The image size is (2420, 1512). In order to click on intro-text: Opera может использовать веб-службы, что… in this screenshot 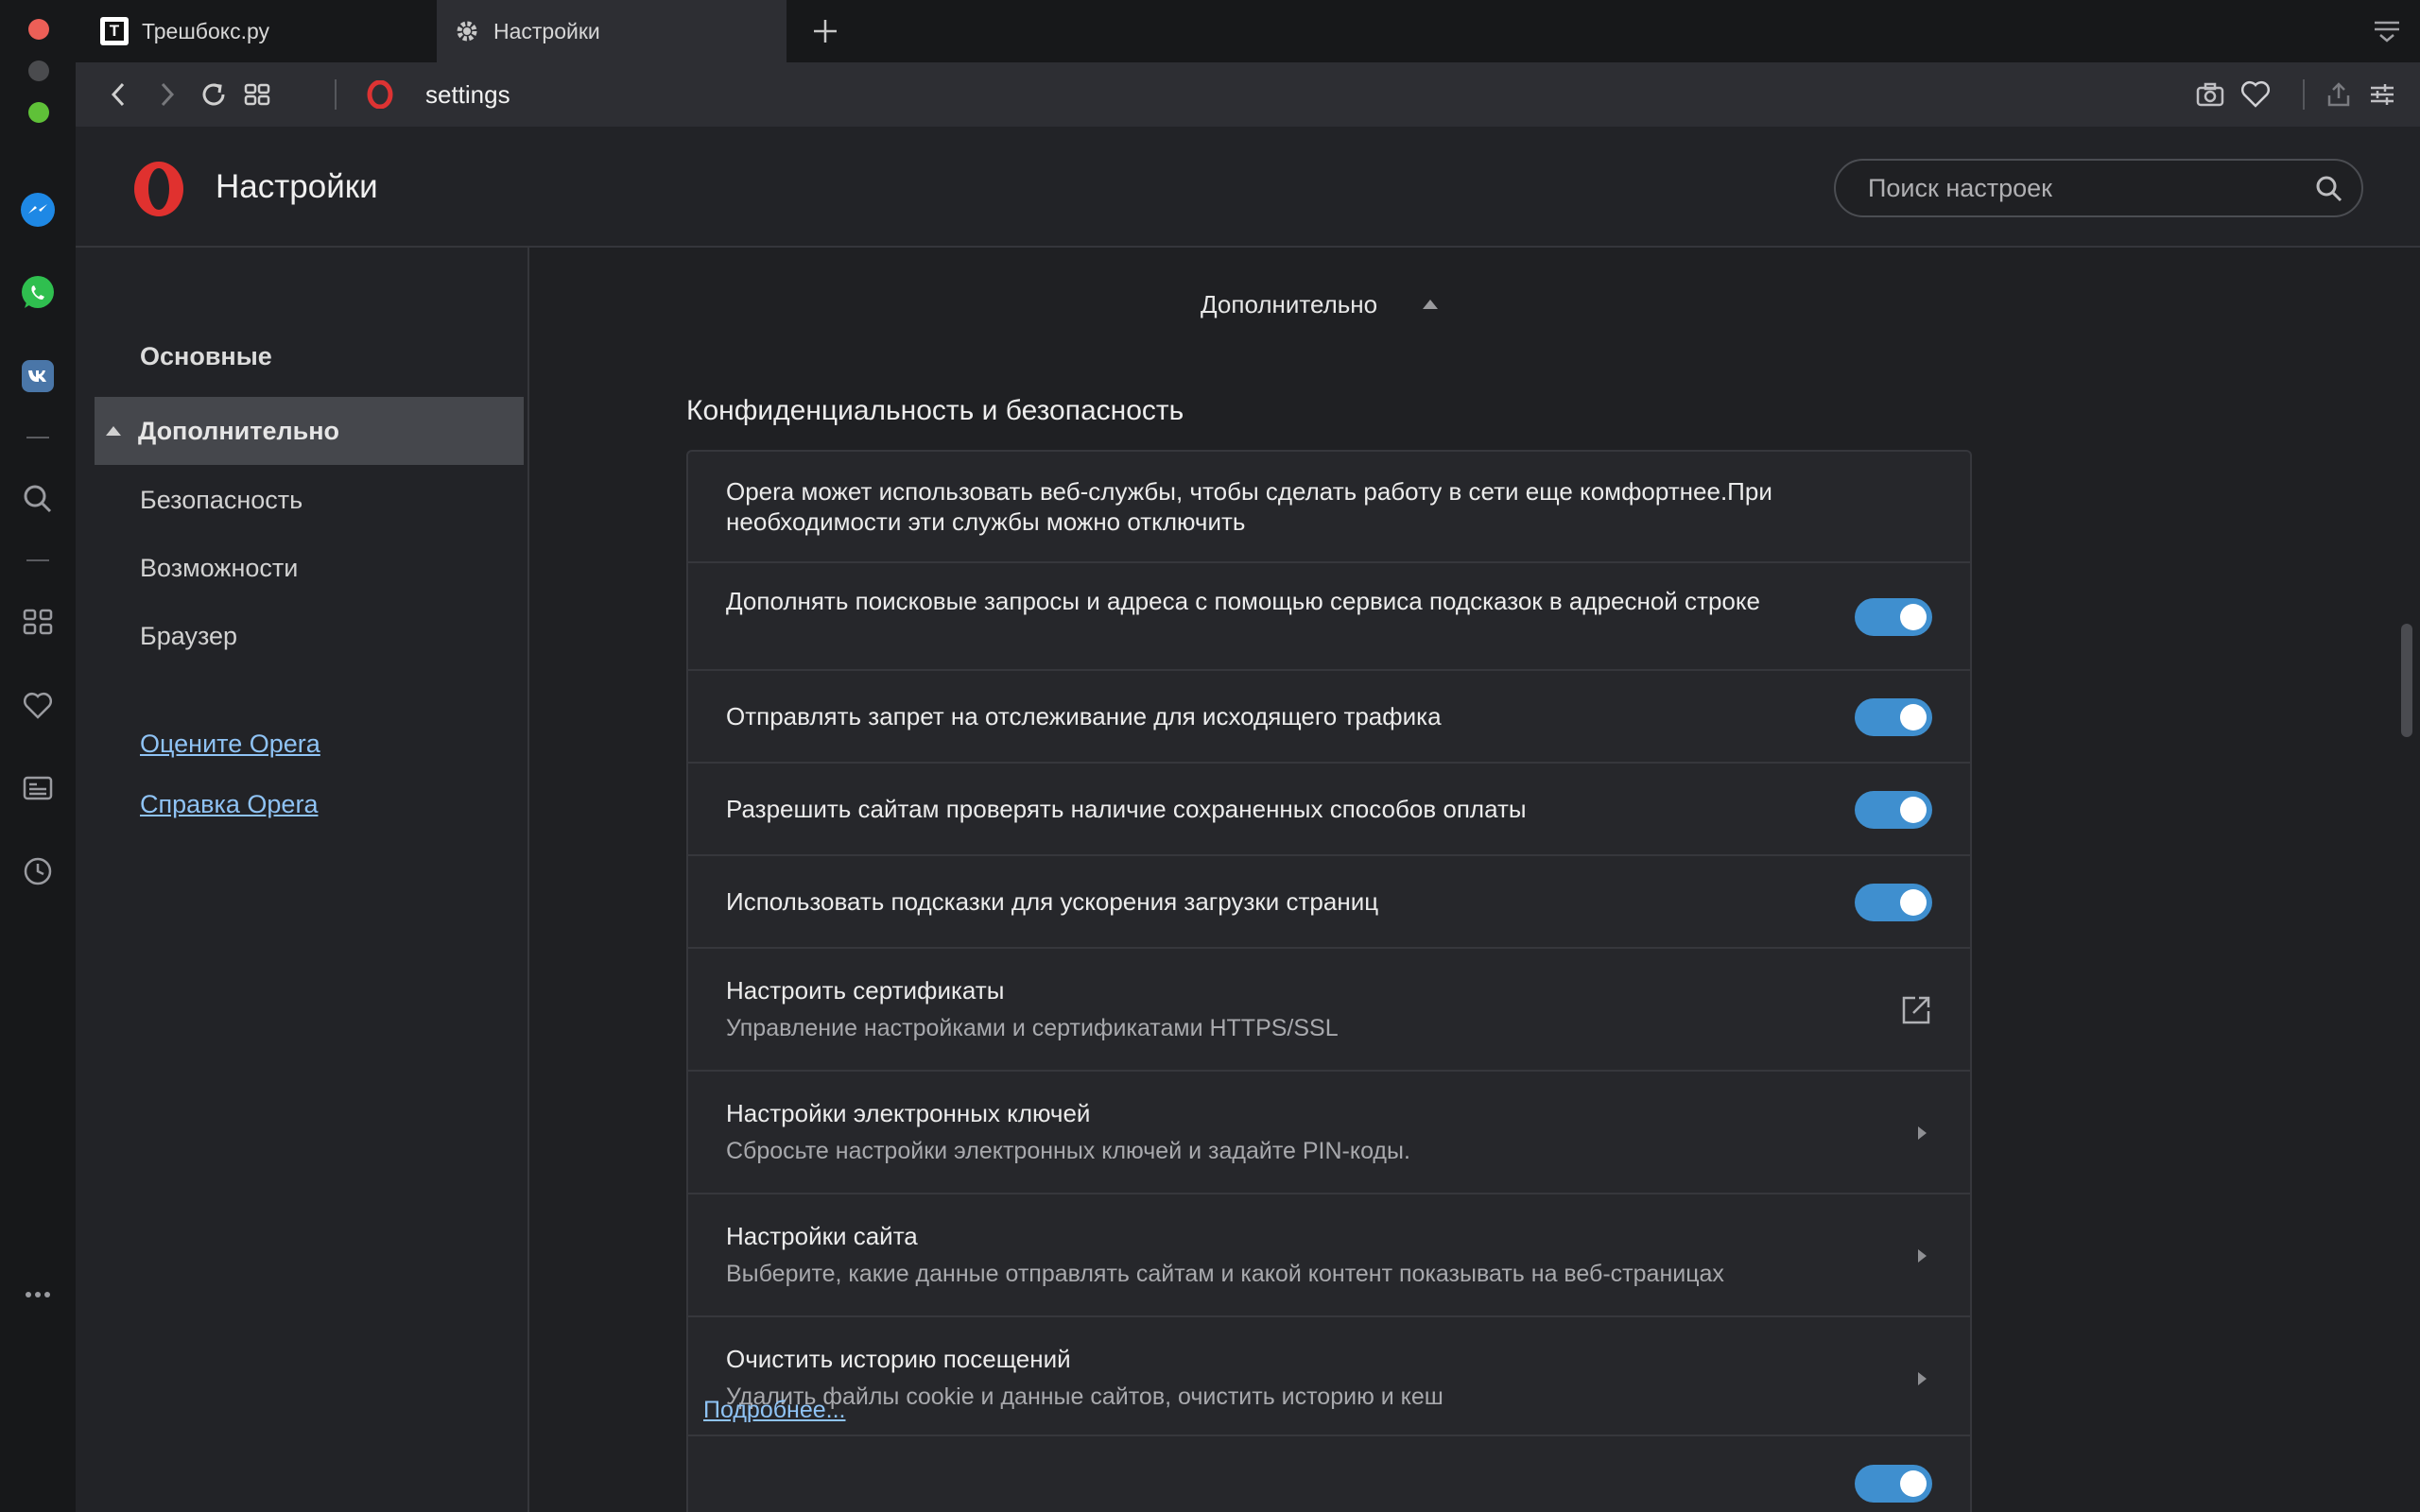, I will do `click(1249, 506)`.